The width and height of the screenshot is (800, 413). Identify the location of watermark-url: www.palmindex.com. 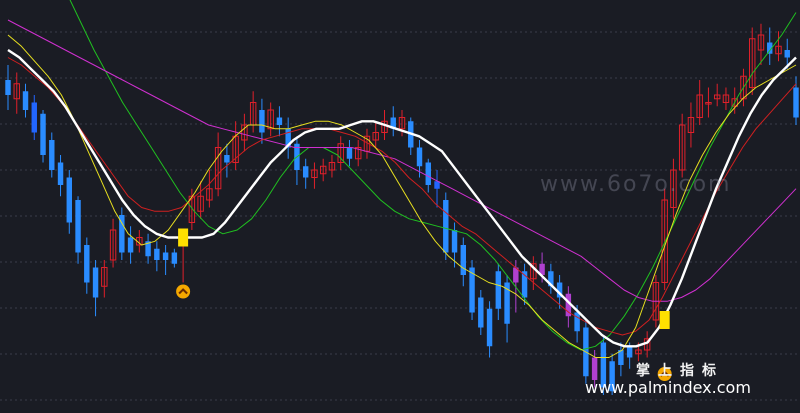
(668, 387).